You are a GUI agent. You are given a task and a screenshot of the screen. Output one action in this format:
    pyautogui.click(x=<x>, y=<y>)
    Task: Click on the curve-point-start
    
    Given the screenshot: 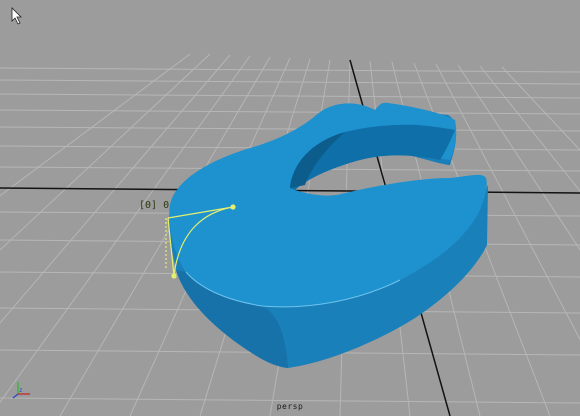 What is the action you would take?
    pyautogui.click(x=174, y=276)
    